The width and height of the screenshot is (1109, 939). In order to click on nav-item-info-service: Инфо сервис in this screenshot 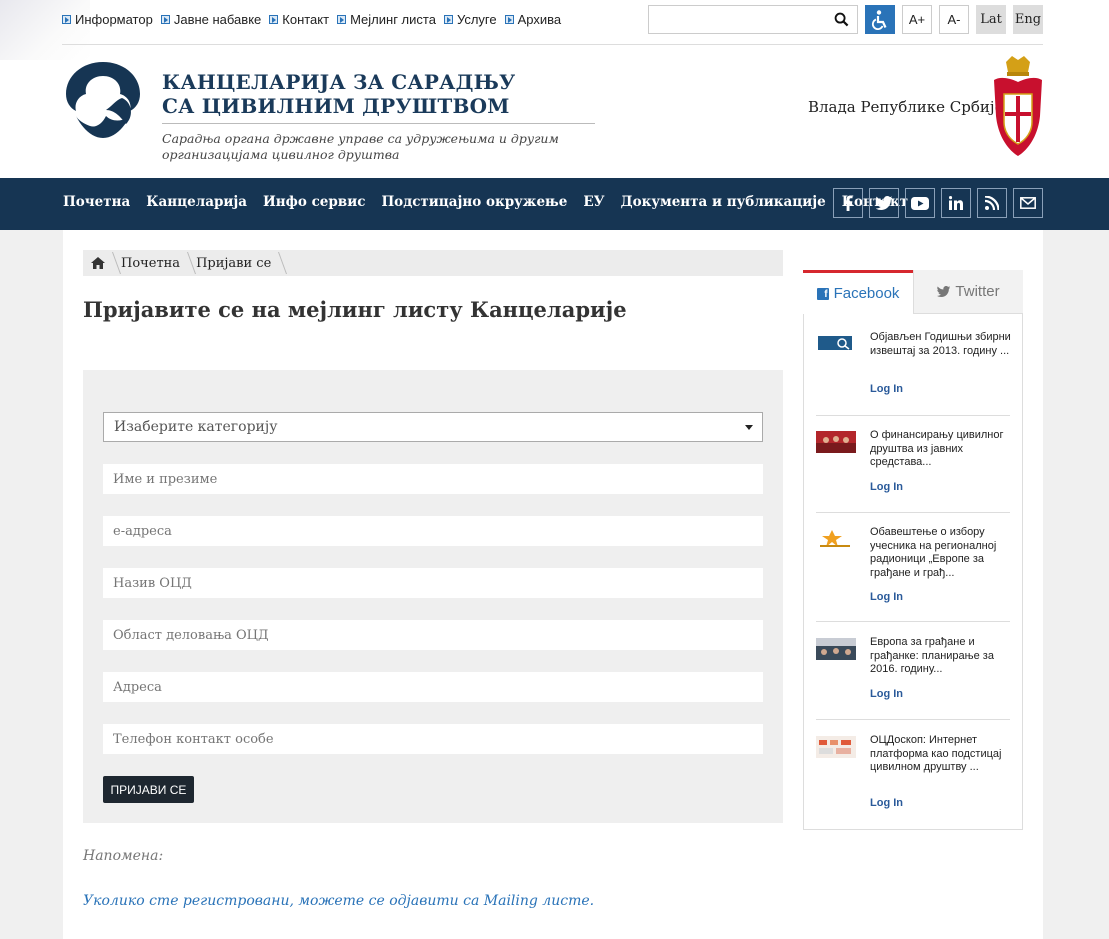, I will do `click(314, 202)`.